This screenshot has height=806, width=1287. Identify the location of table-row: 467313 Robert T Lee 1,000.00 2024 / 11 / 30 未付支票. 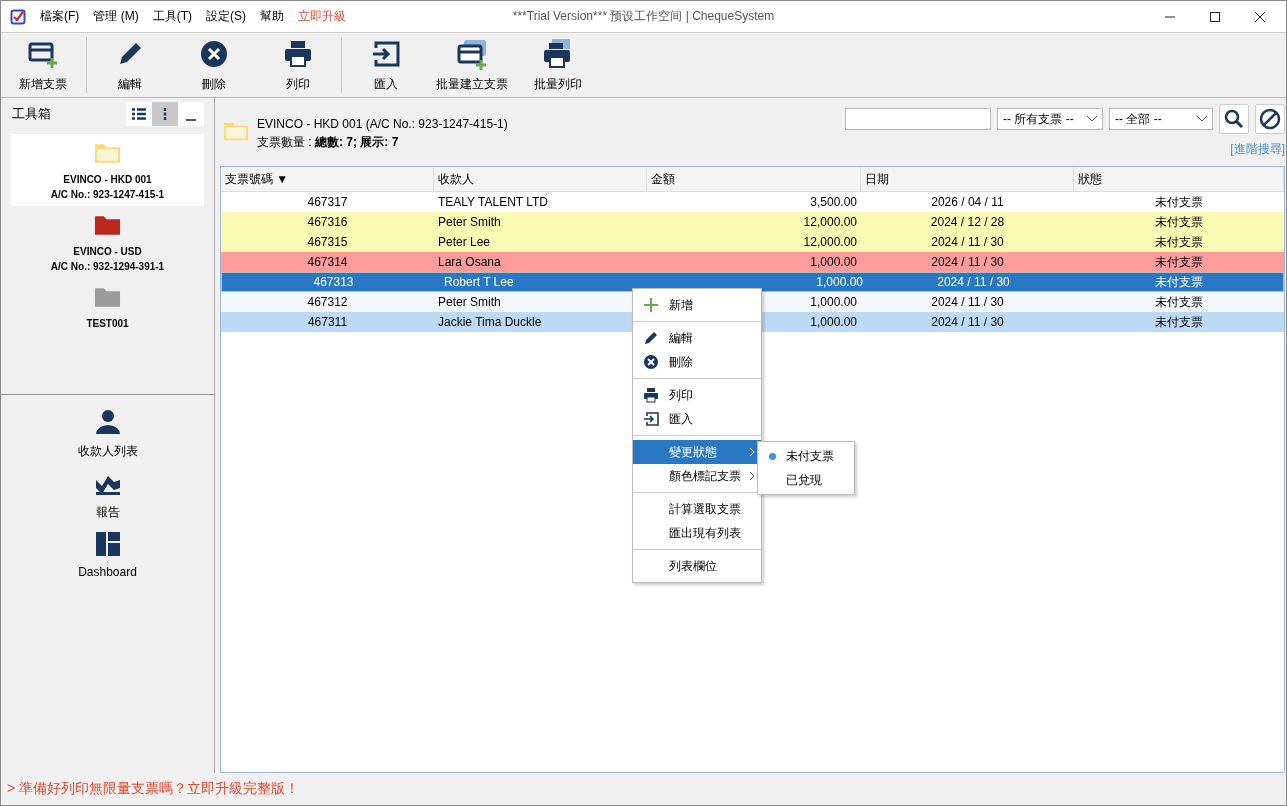
(752, 282).